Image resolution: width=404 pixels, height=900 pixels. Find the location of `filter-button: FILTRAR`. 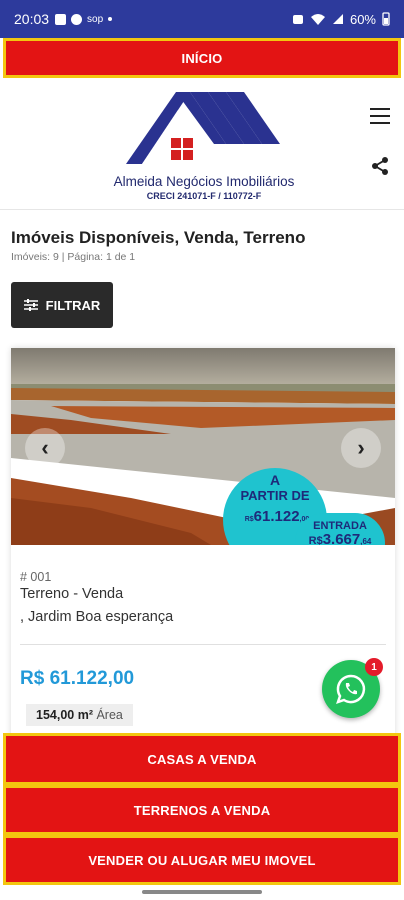

filter-button: FILTRAR is located at coordinates (62, 305).